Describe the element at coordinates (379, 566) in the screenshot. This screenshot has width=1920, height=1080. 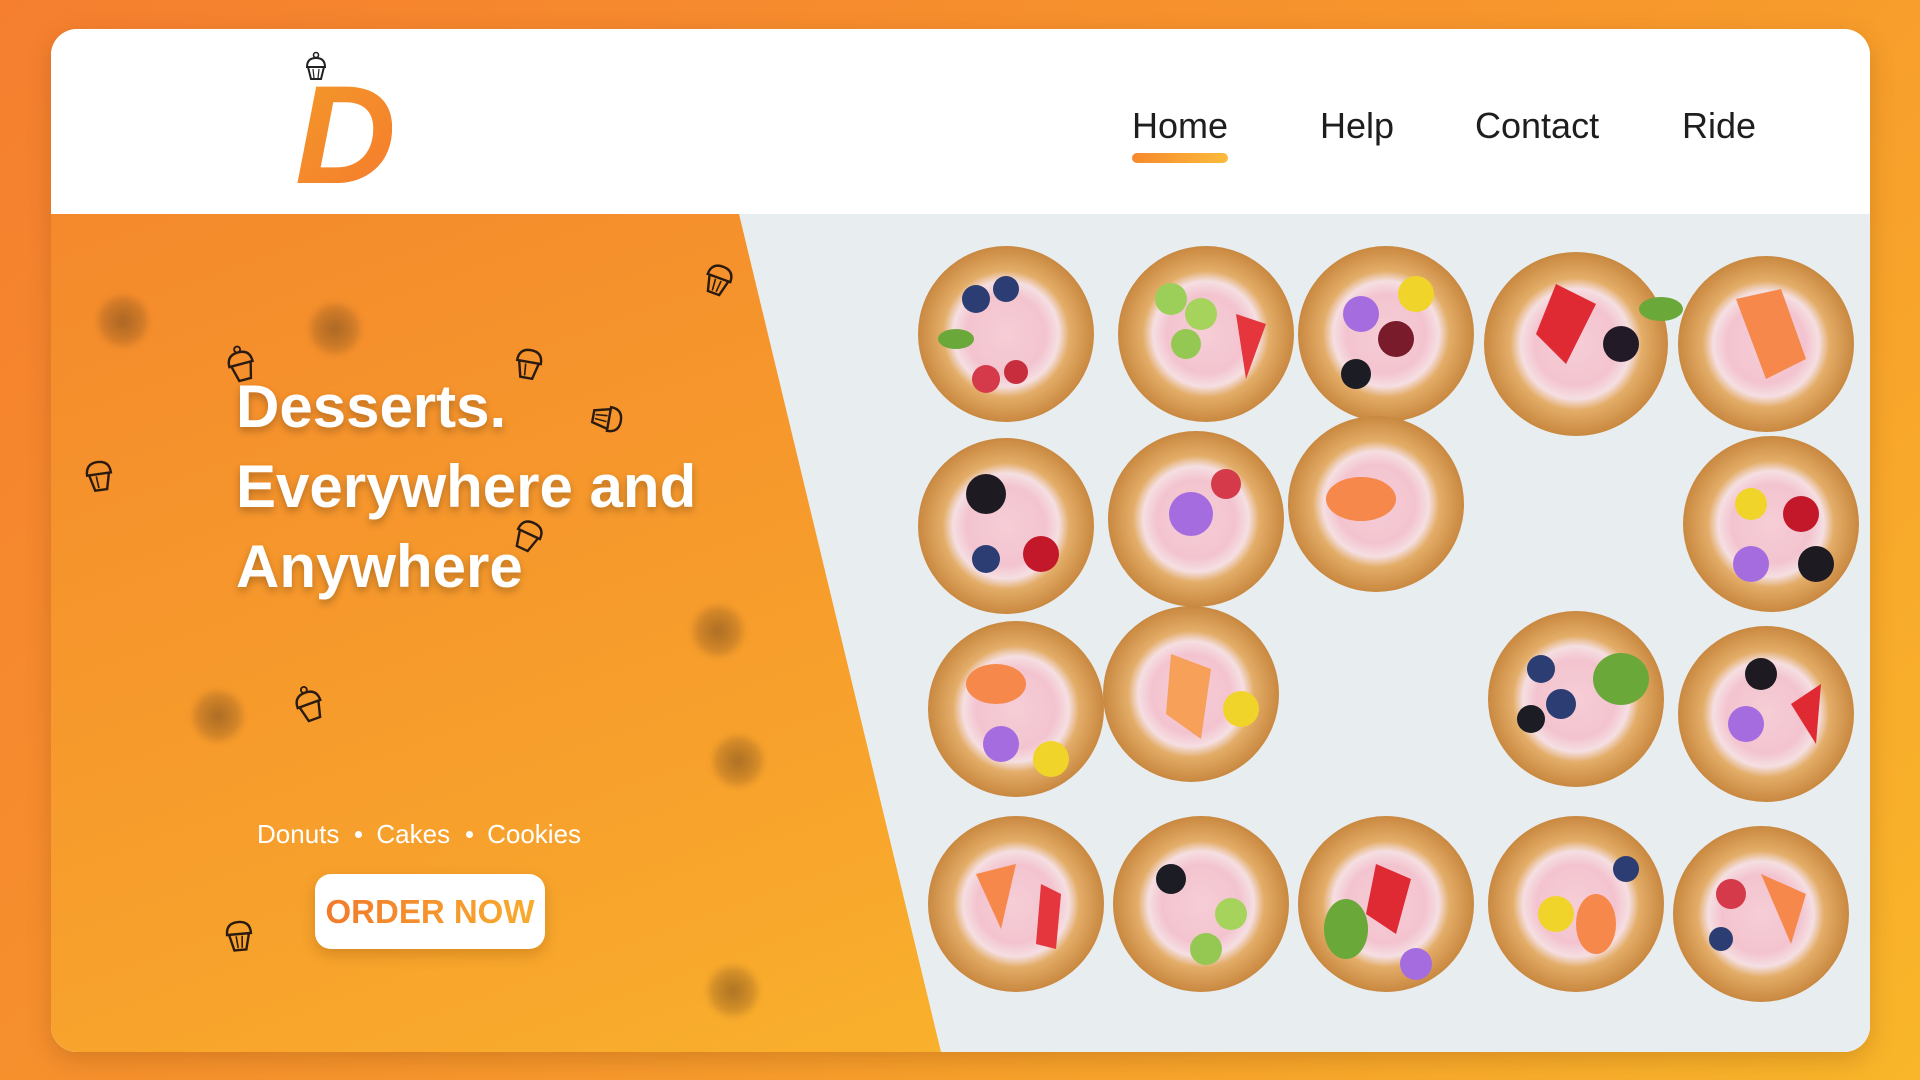
I see `hero-title-line: Anywhere` at that location.